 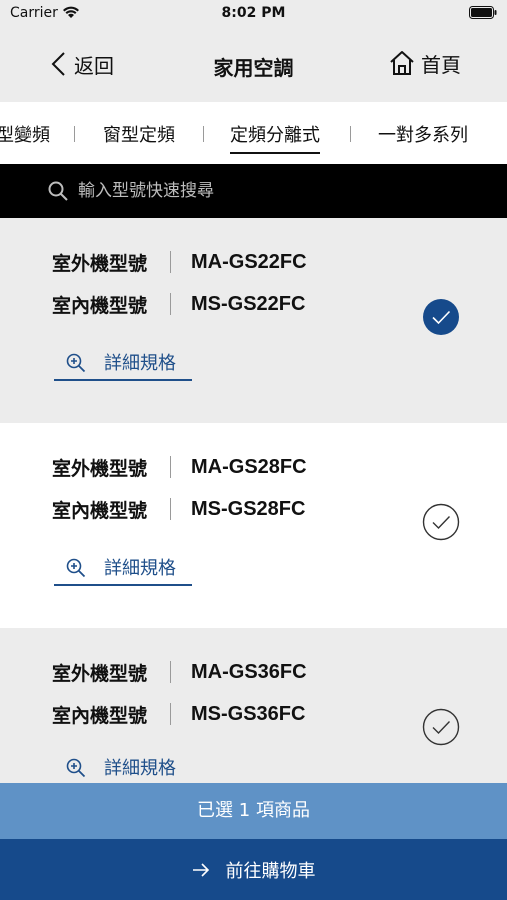 I want to click on indoor-row: 室內機型號 MS-GS28FC, so click(x=178, y=509).